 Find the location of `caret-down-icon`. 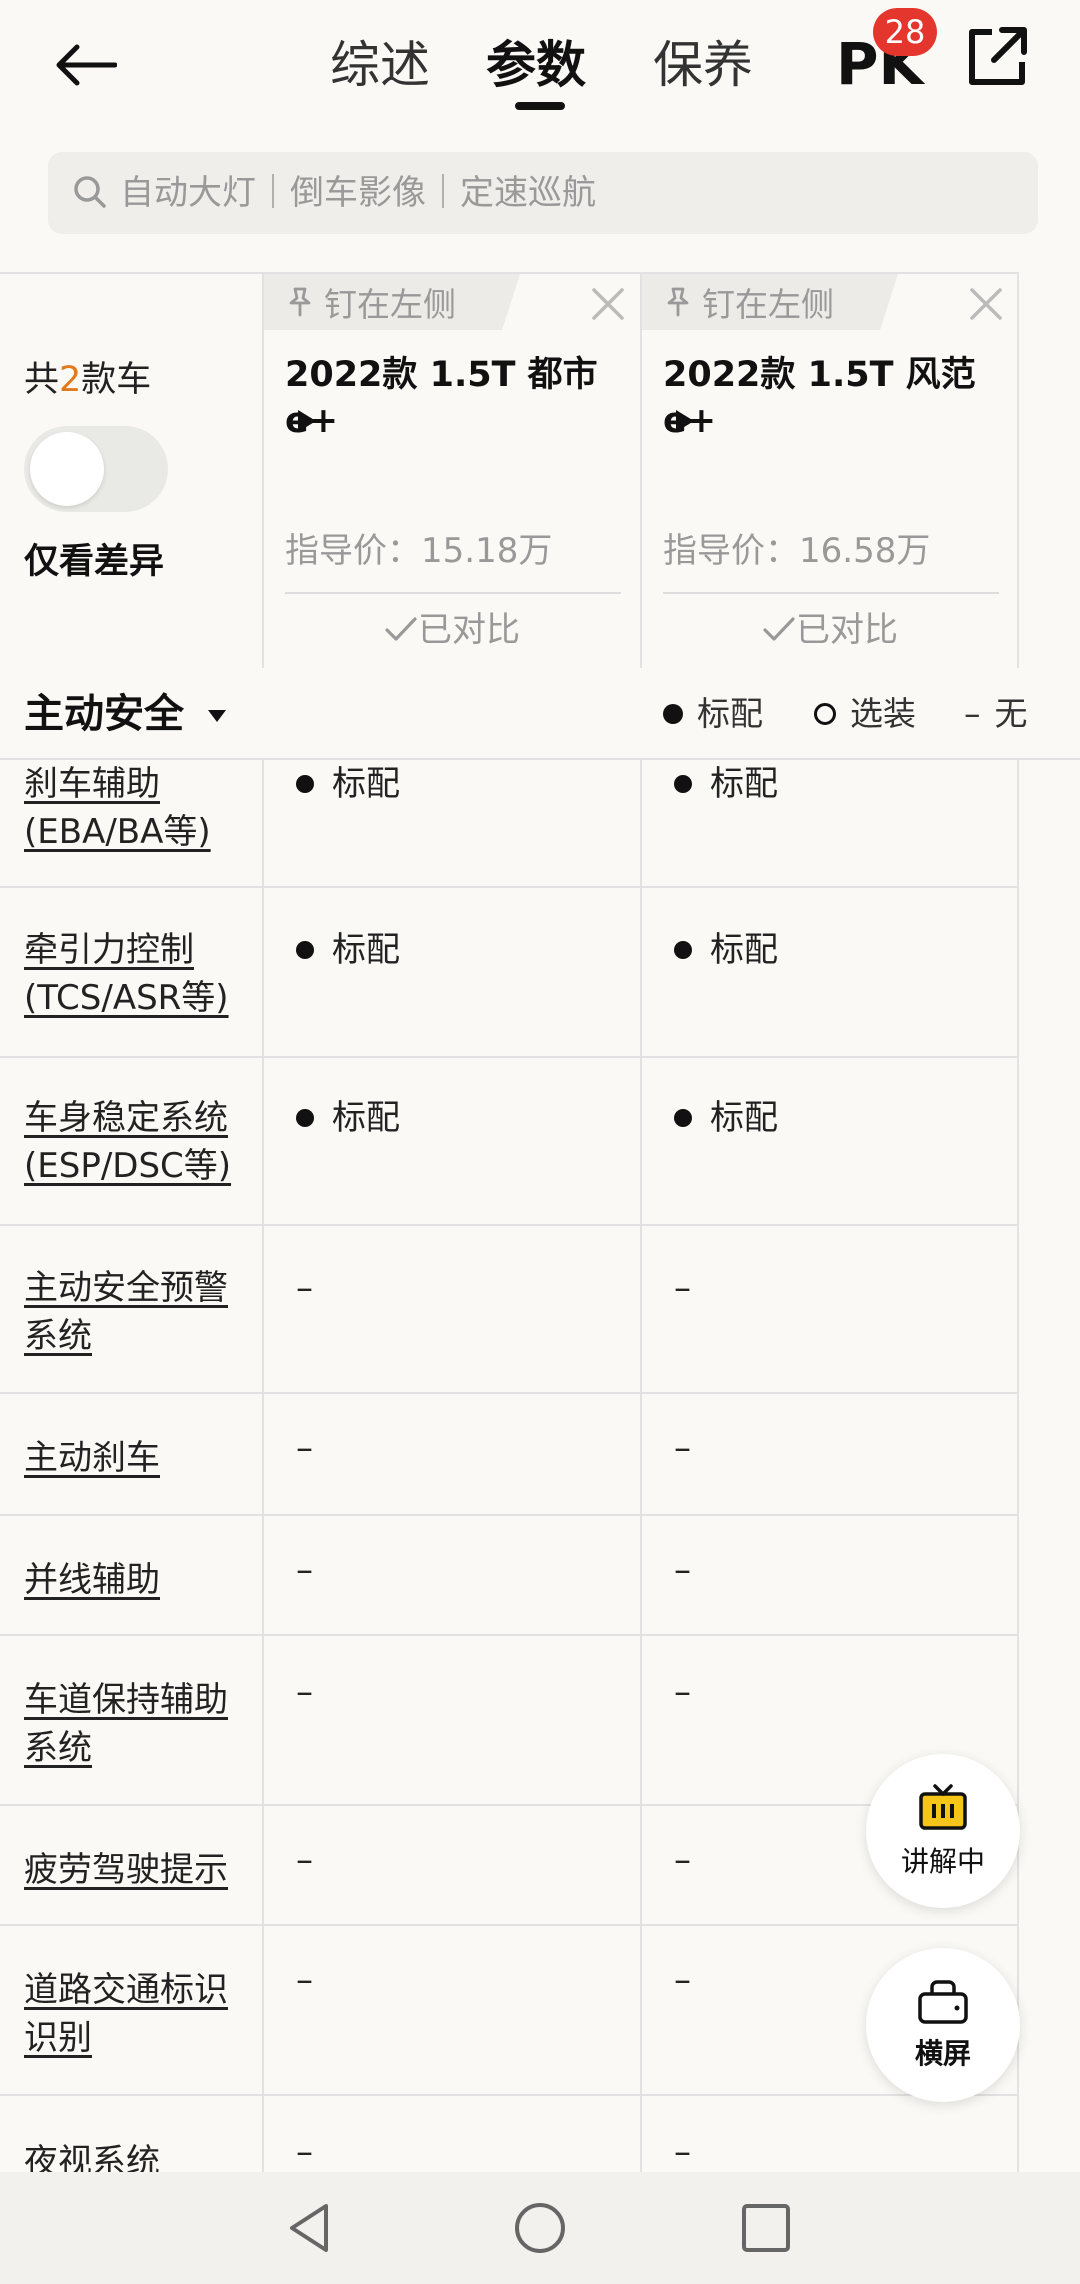

caret-down-icon is located at coordinates (216, 716).